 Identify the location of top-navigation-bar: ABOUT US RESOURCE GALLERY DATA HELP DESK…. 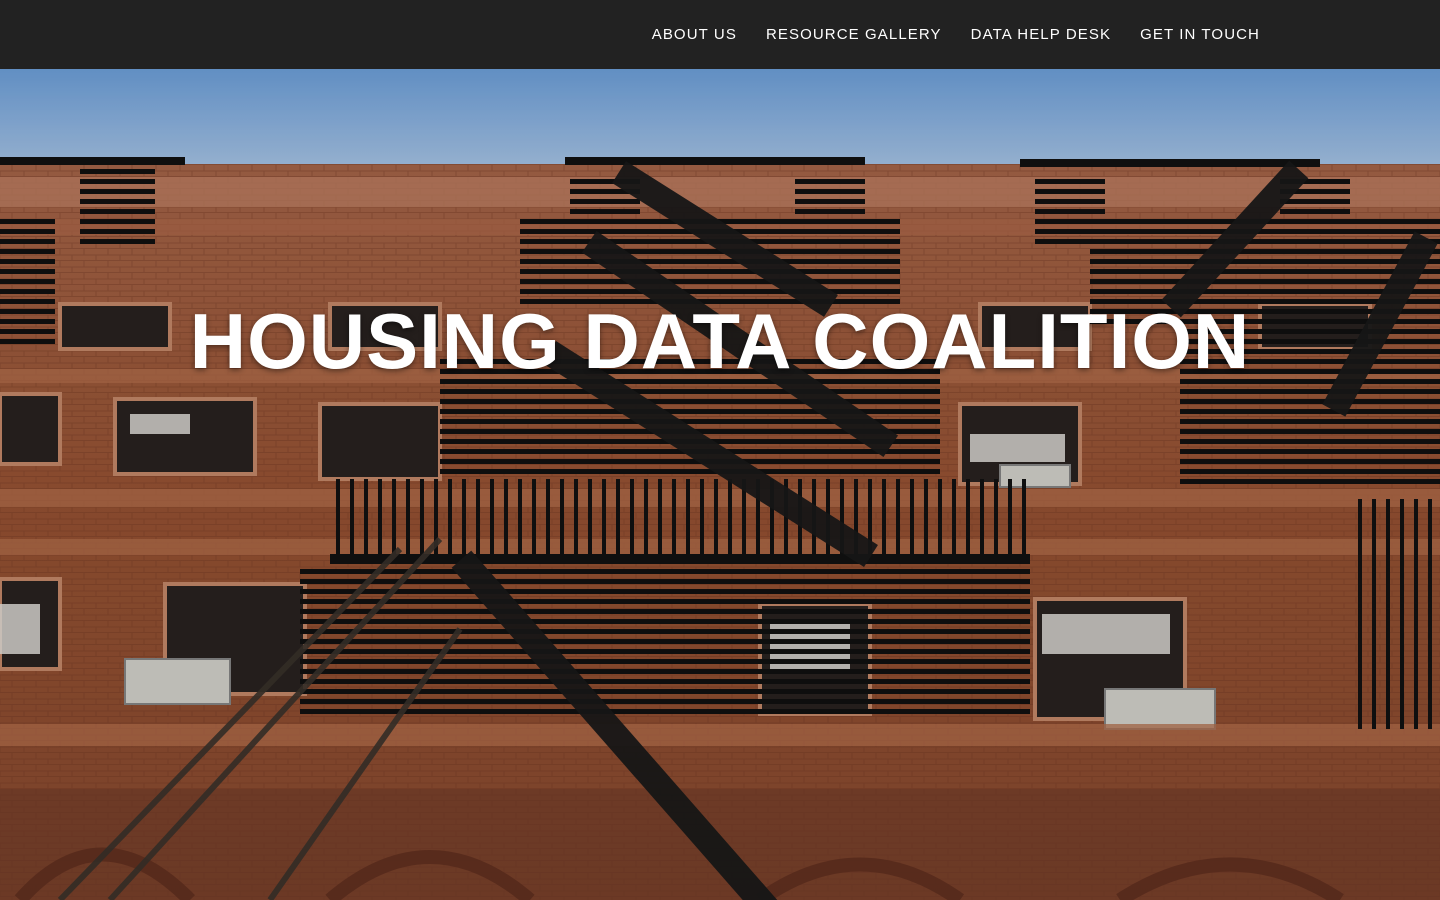
(720, 34).